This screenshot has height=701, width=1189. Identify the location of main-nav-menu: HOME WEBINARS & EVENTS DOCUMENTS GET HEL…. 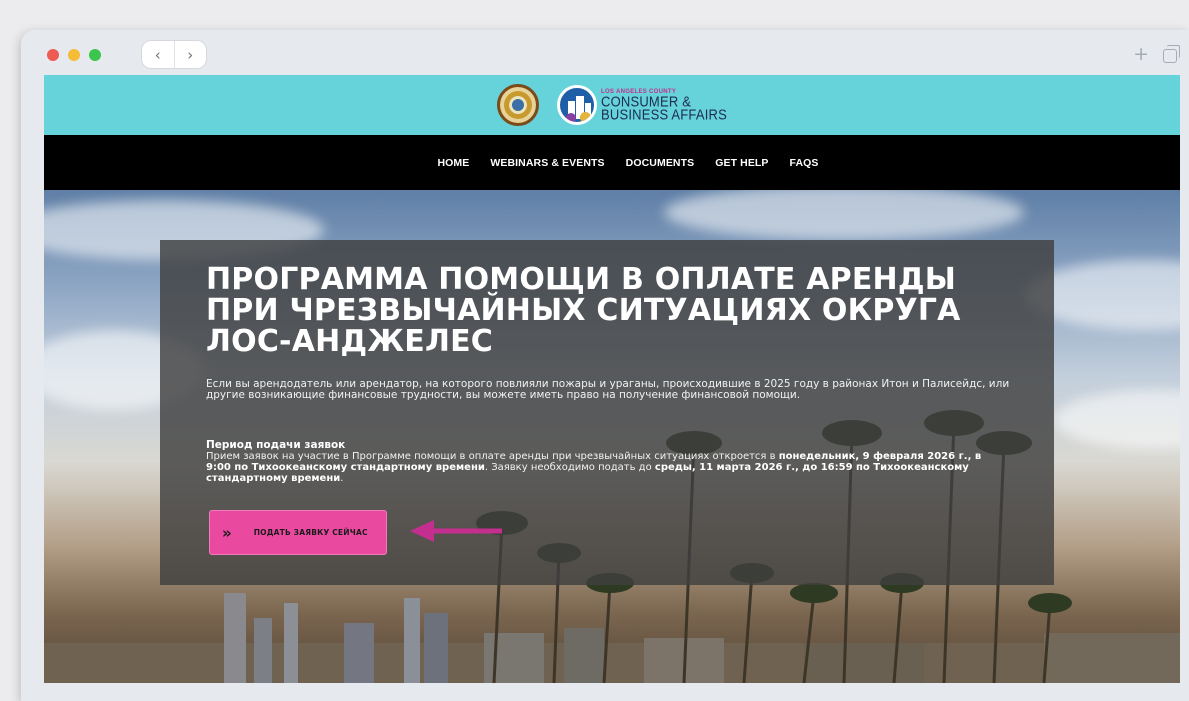
(628, 163).